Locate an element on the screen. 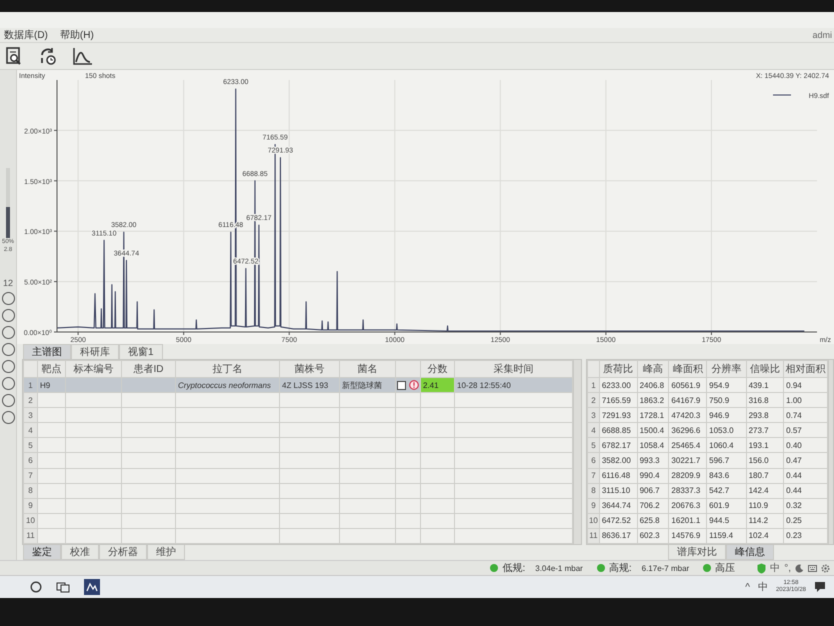  tab: 分析器 is located at coordinates (123, 552).